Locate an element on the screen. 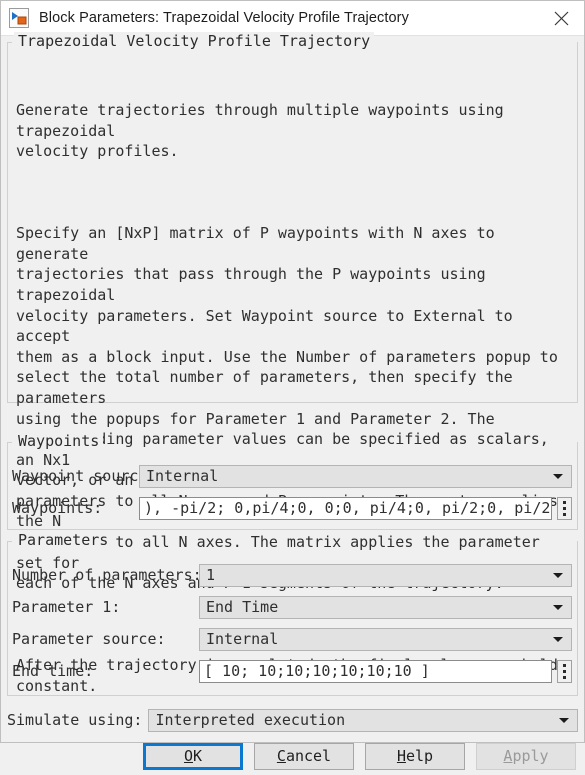  simulate-using-row: Simulate using: Interpreted execution is located at coordinates (292, 720).